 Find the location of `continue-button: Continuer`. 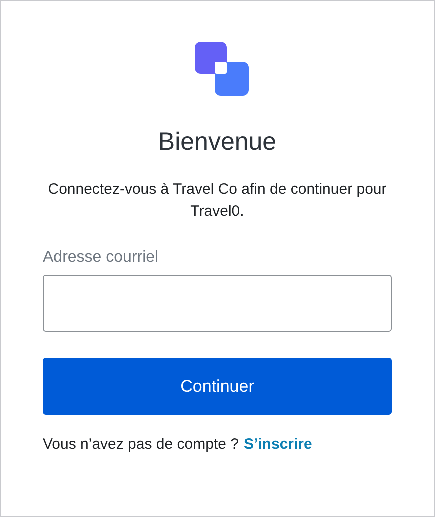

continue-button: Continuer is located at coordinates (217, 386).